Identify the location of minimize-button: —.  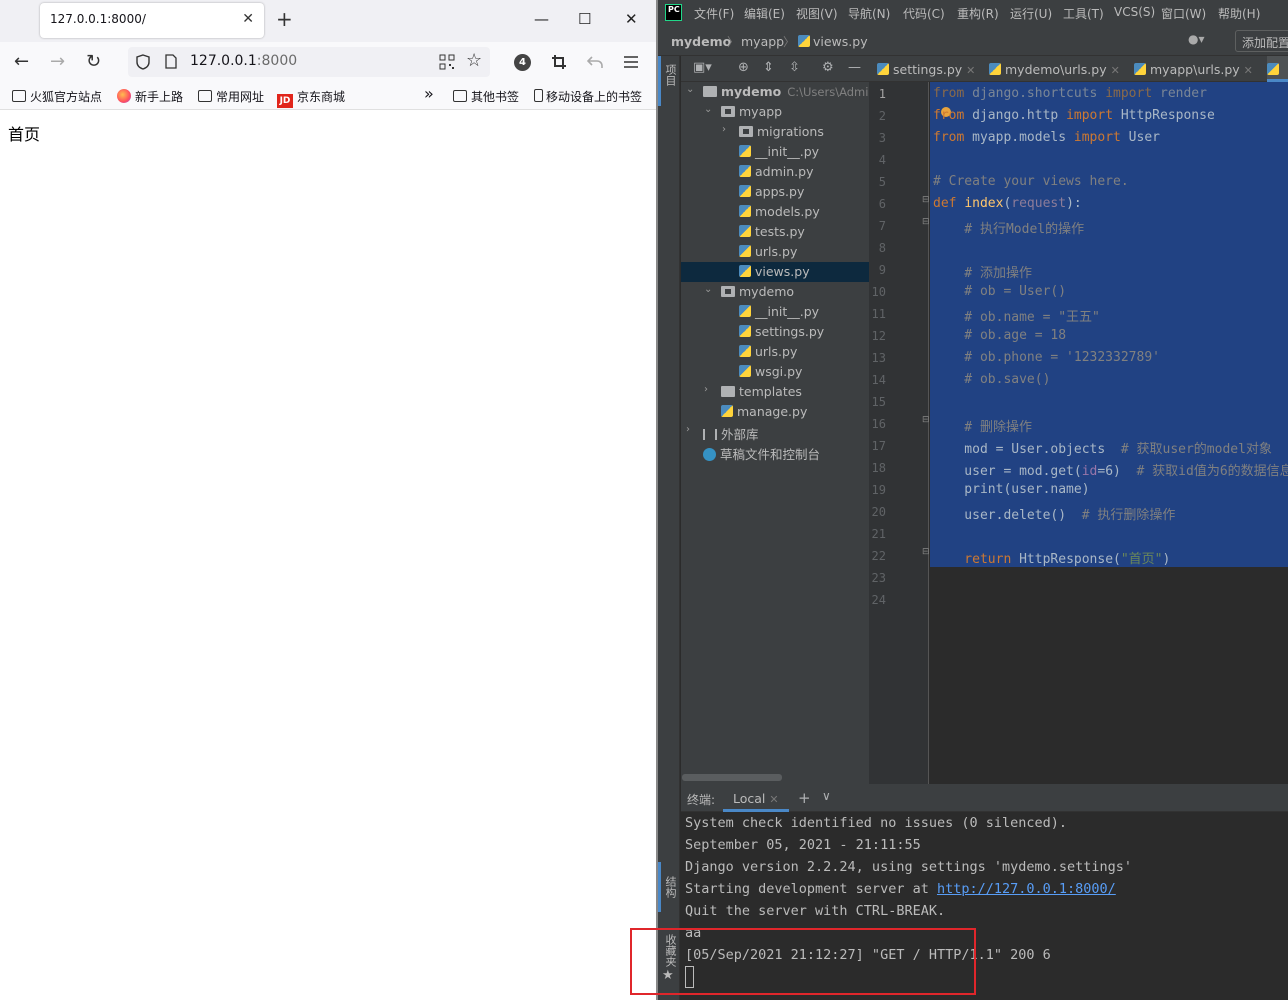
(541, 19).